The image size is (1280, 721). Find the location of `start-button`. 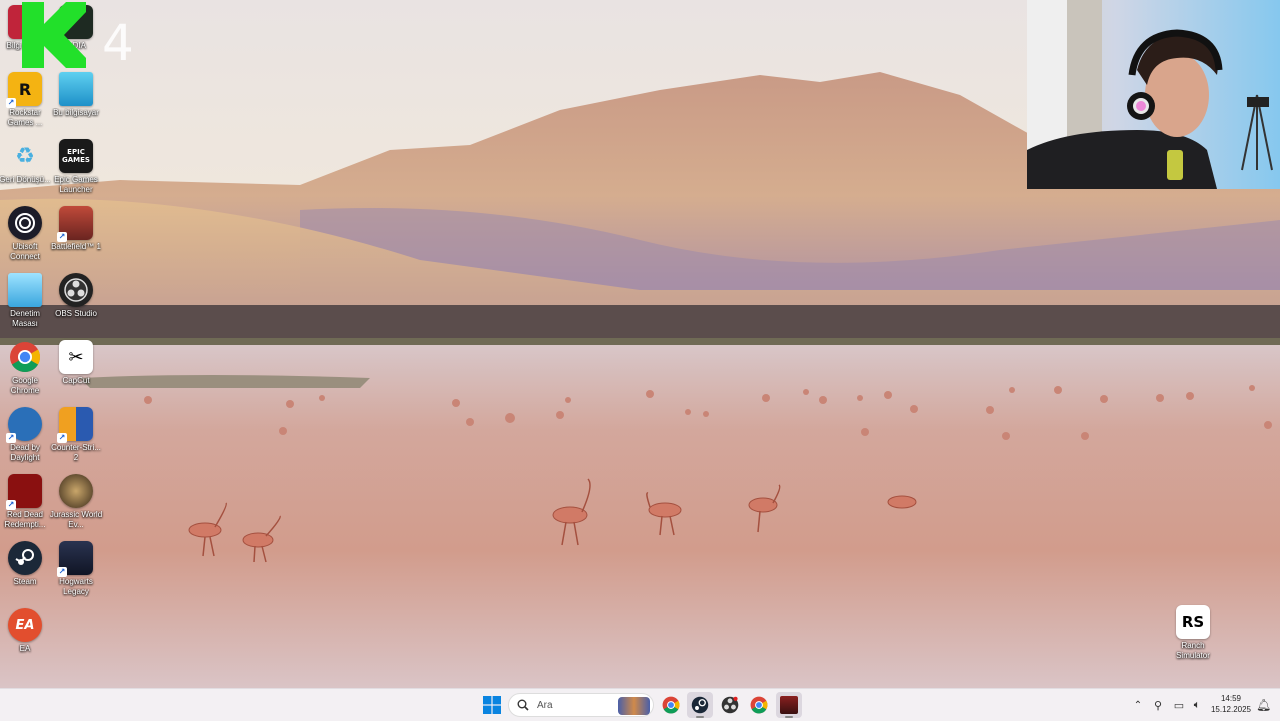

start-button is located at coordinates (492, 705).